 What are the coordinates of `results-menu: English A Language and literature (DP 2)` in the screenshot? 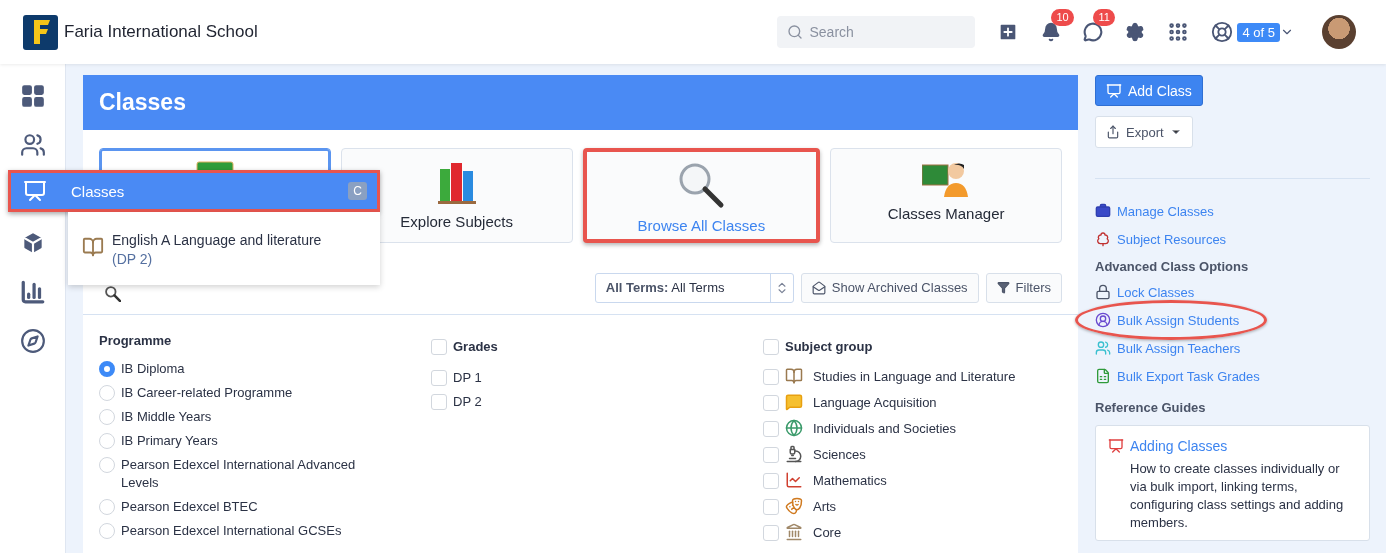 It's located at (224, 248).